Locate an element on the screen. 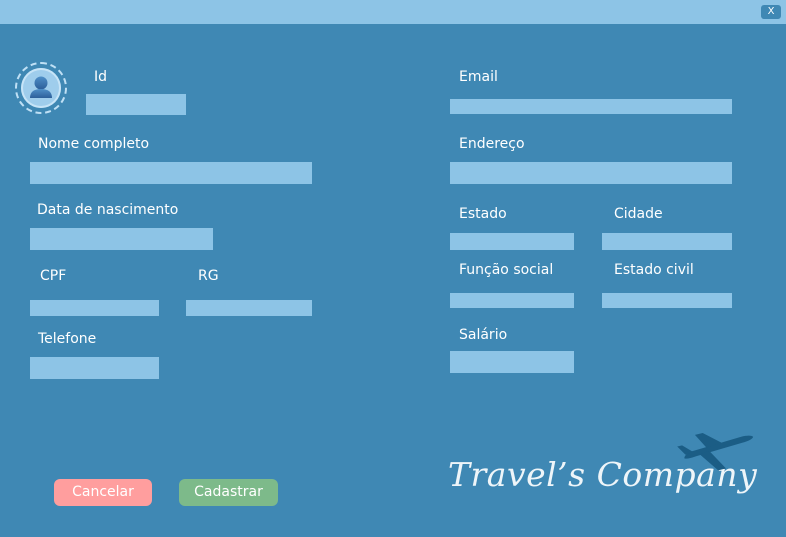 Image resolution: width=786 pixels, height=537 pixels. cpf-label: CPF is located at coordinates (53, 276).